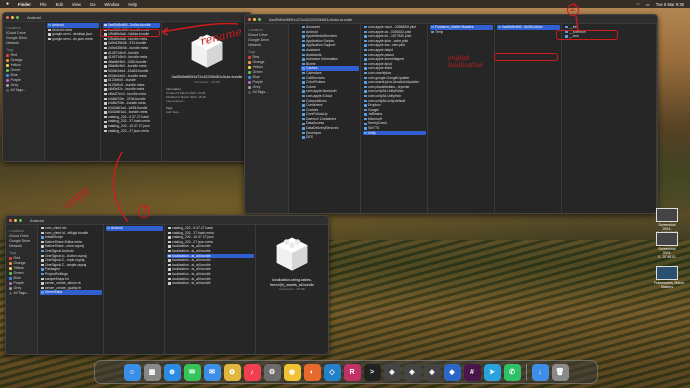 The image size is (690, 388). What do you see at coordinates (43, 4) in the screenshot?
I see `menu-file: File` at bounding box center [43, 4].